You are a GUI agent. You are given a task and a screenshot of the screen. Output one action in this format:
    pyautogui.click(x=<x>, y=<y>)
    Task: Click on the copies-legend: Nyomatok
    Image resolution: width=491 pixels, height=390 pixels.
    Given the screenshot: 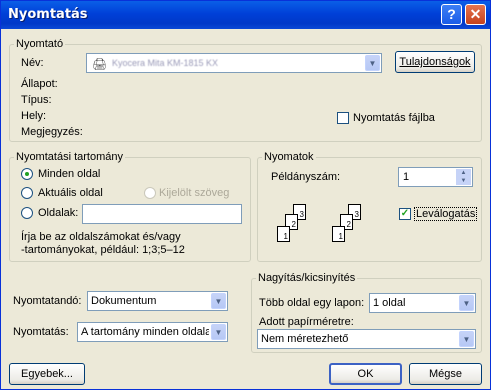 What is the action you would take?
    pyautogui.click(x=289, y=157)
    